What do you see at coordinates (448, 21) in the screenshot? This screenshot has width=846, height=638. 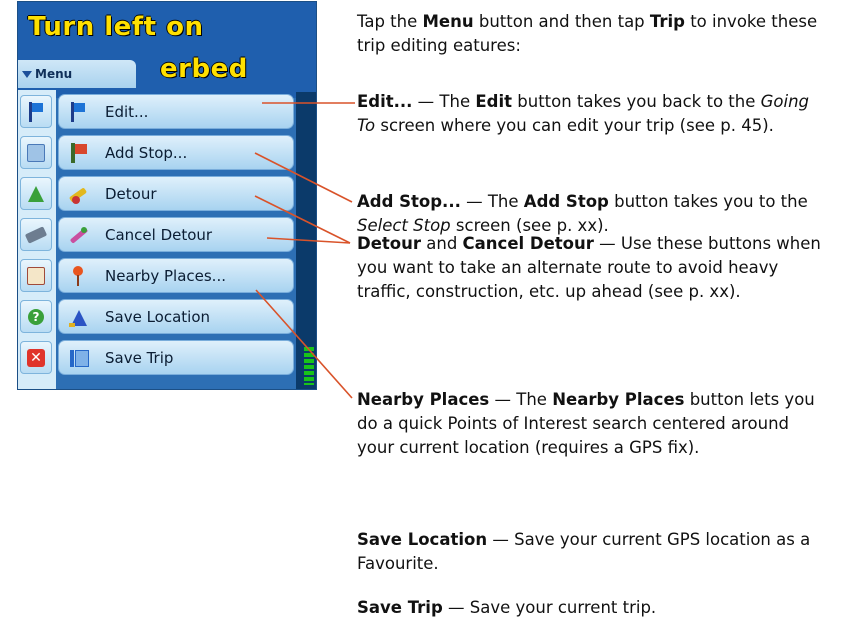 I see `menu-term: Menu` at bounding box center [448, 21].